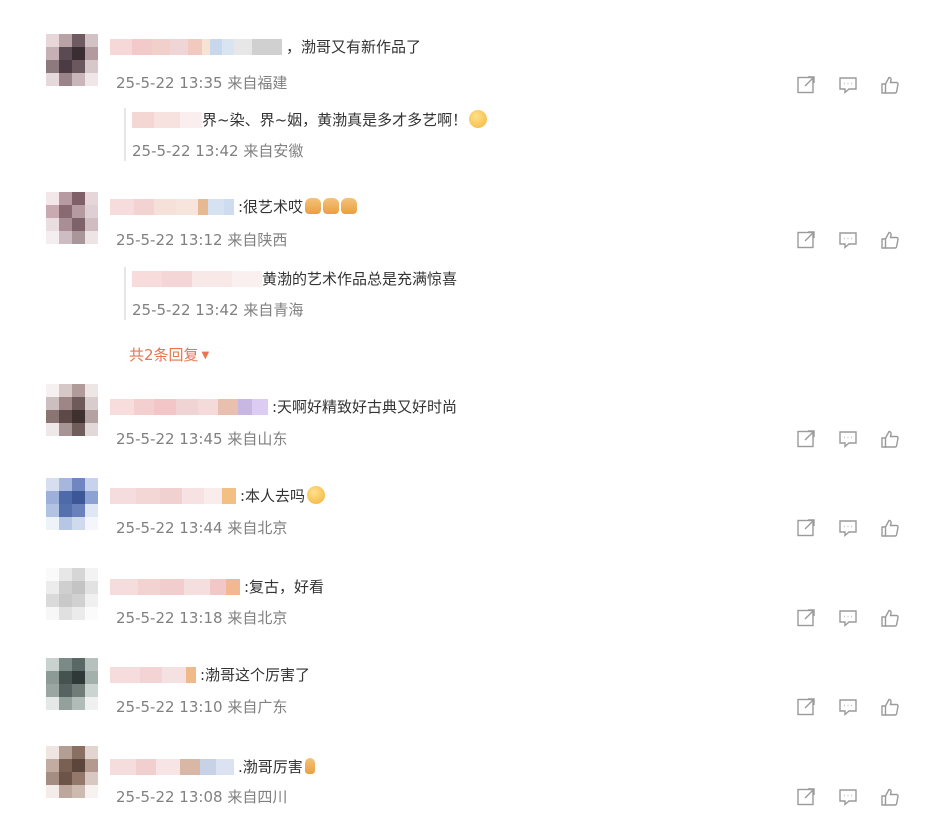 The height and width of the screenshot is (838, 938). I want to click on comment-header: :复古，好看, so click(217, 586).